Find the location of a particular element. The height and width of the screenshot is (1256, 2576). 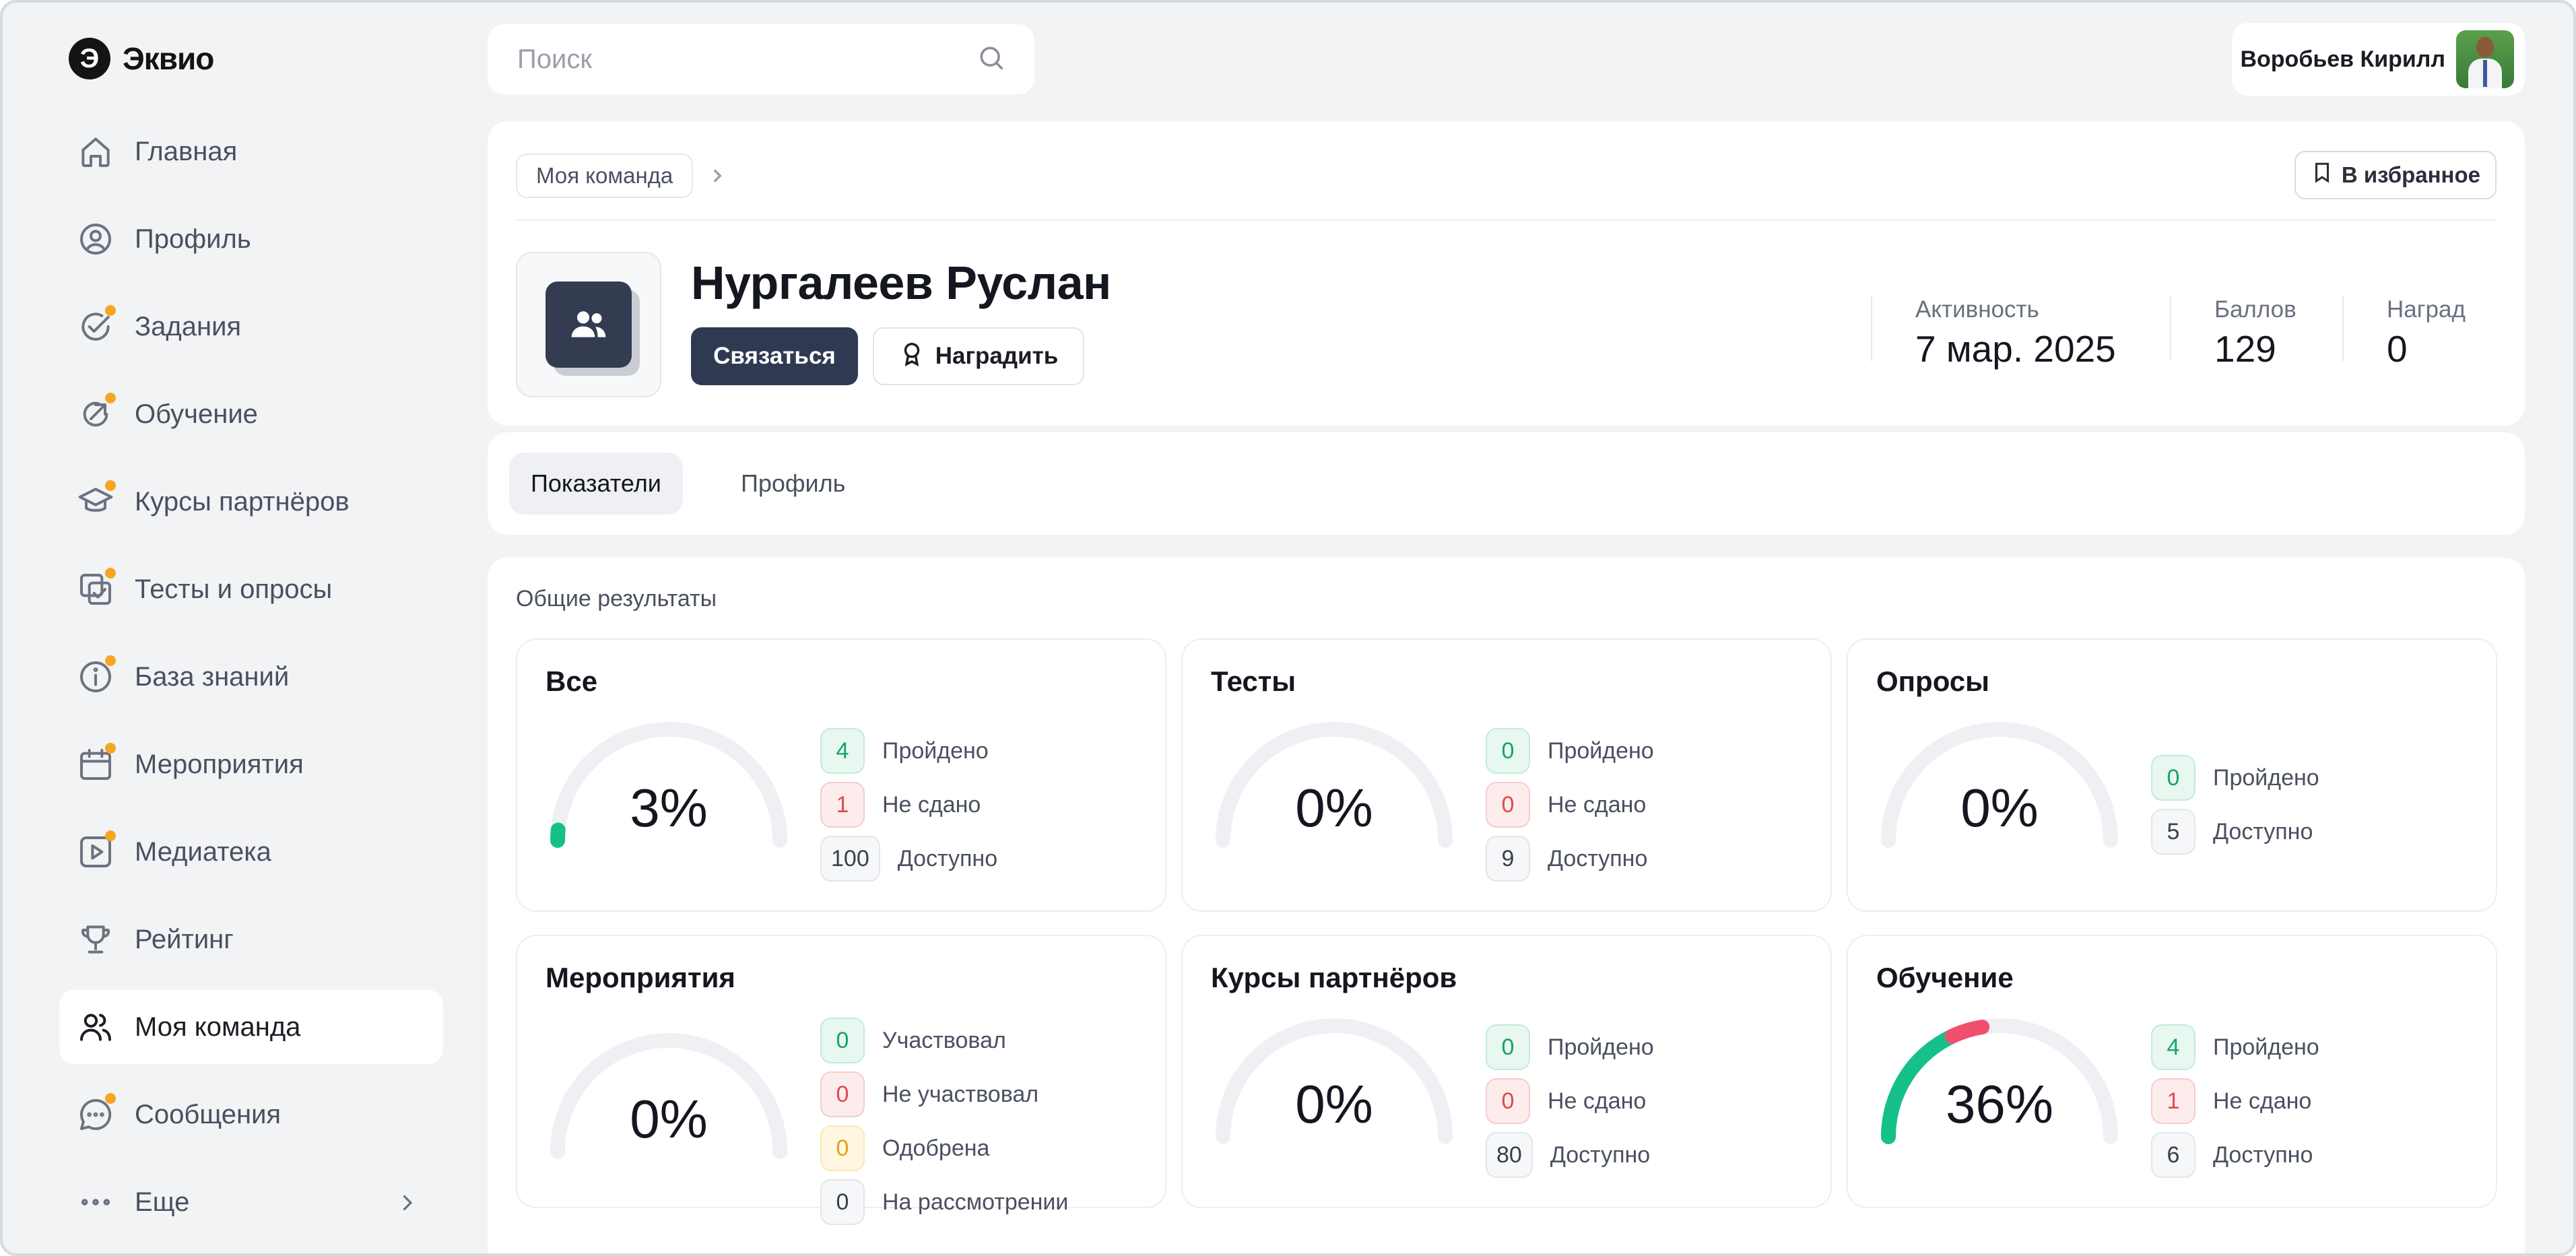

legend-label: Не участвовал is located at coordinates (960, 1094).